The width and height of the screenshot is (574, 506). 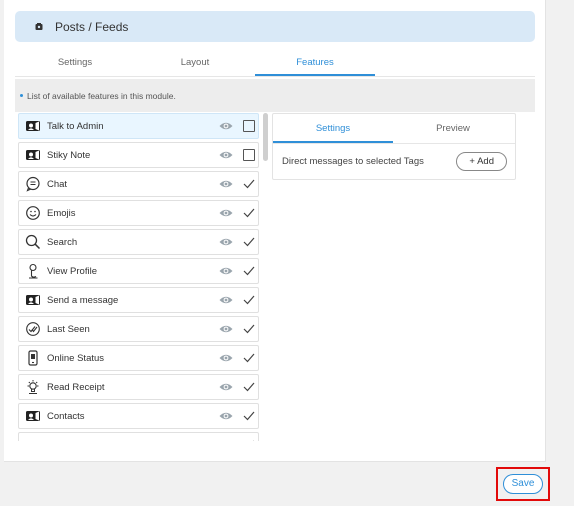 I want to click on double-check-icon, so click(x=33, y=329).